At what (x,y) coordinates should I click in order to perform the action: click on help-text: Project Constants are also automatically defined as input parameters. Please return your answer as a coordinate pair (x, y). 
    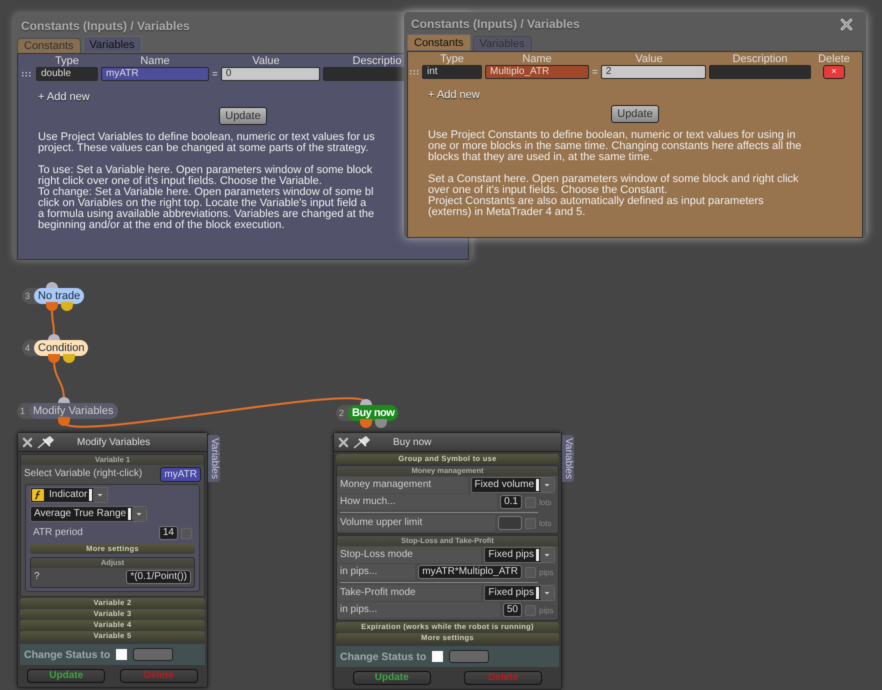
    Looking at the image, I should click on (596, 201).